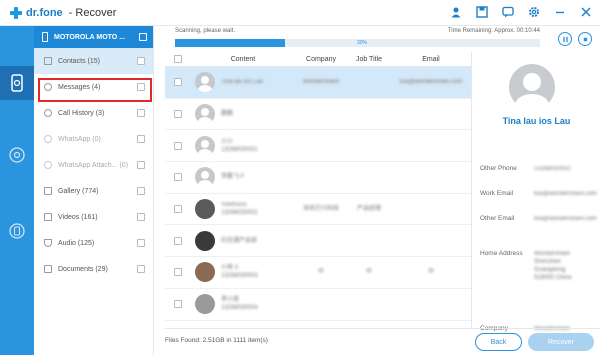  Describe the element at coordinates (230, 43) in the screenshot. I see `progress-fill` at that location.